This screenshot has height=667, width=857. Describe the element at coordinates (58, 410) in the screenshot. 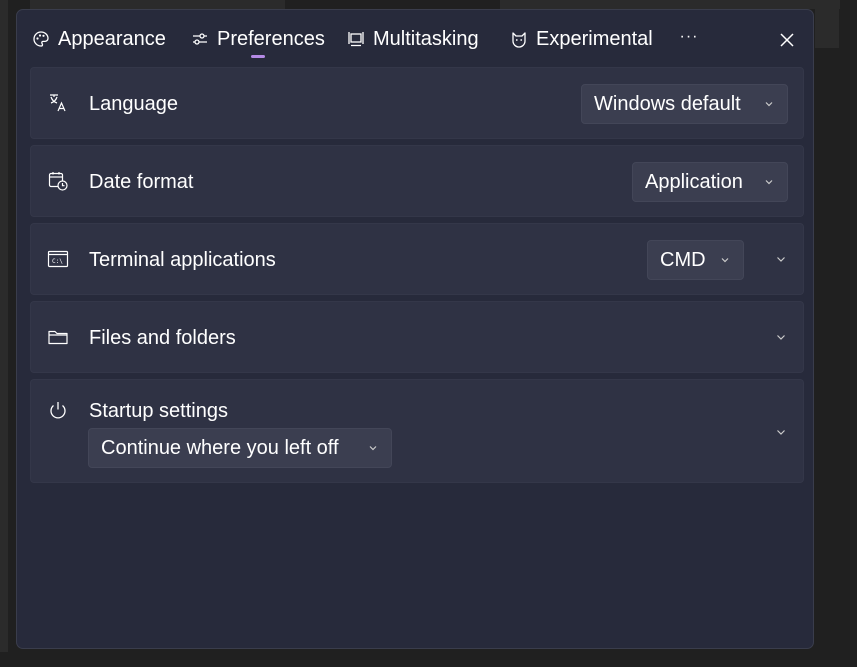

I see `power-icon` at that location.